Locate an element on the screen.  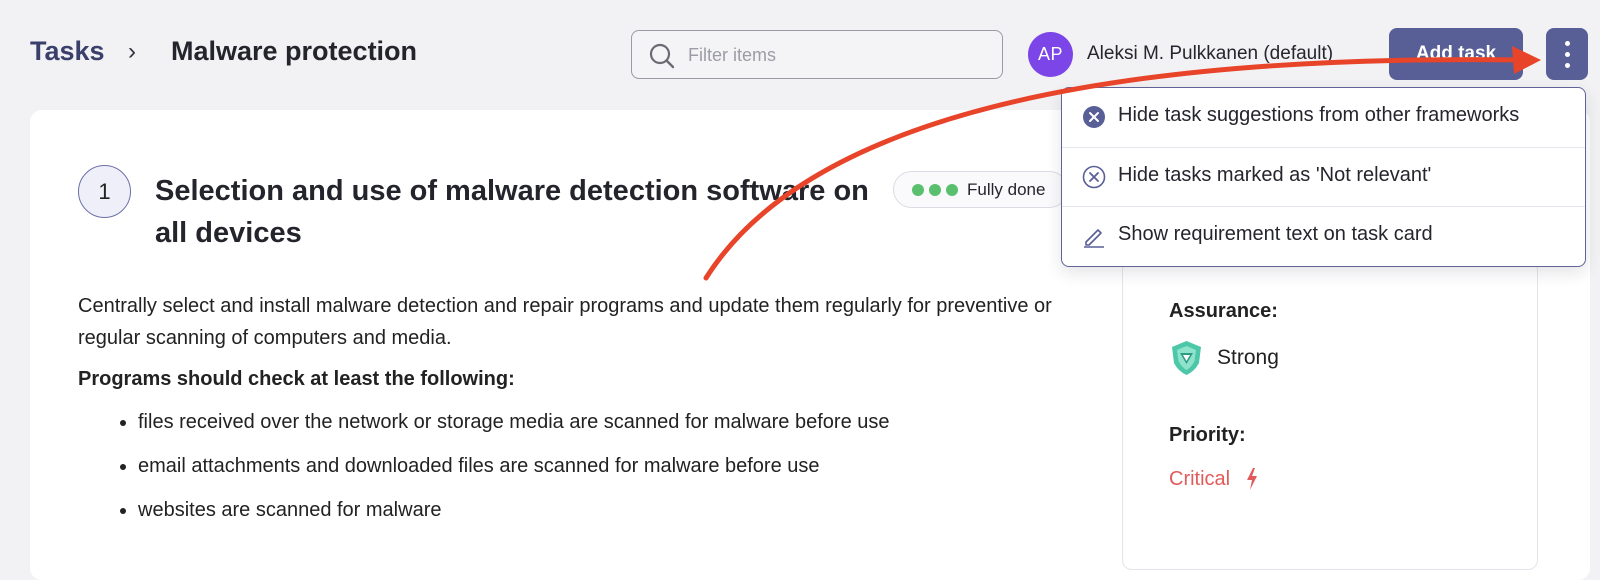
menu-item-show-requirement-text: Show requirement text on task card is located at coordinates (1323, 235).